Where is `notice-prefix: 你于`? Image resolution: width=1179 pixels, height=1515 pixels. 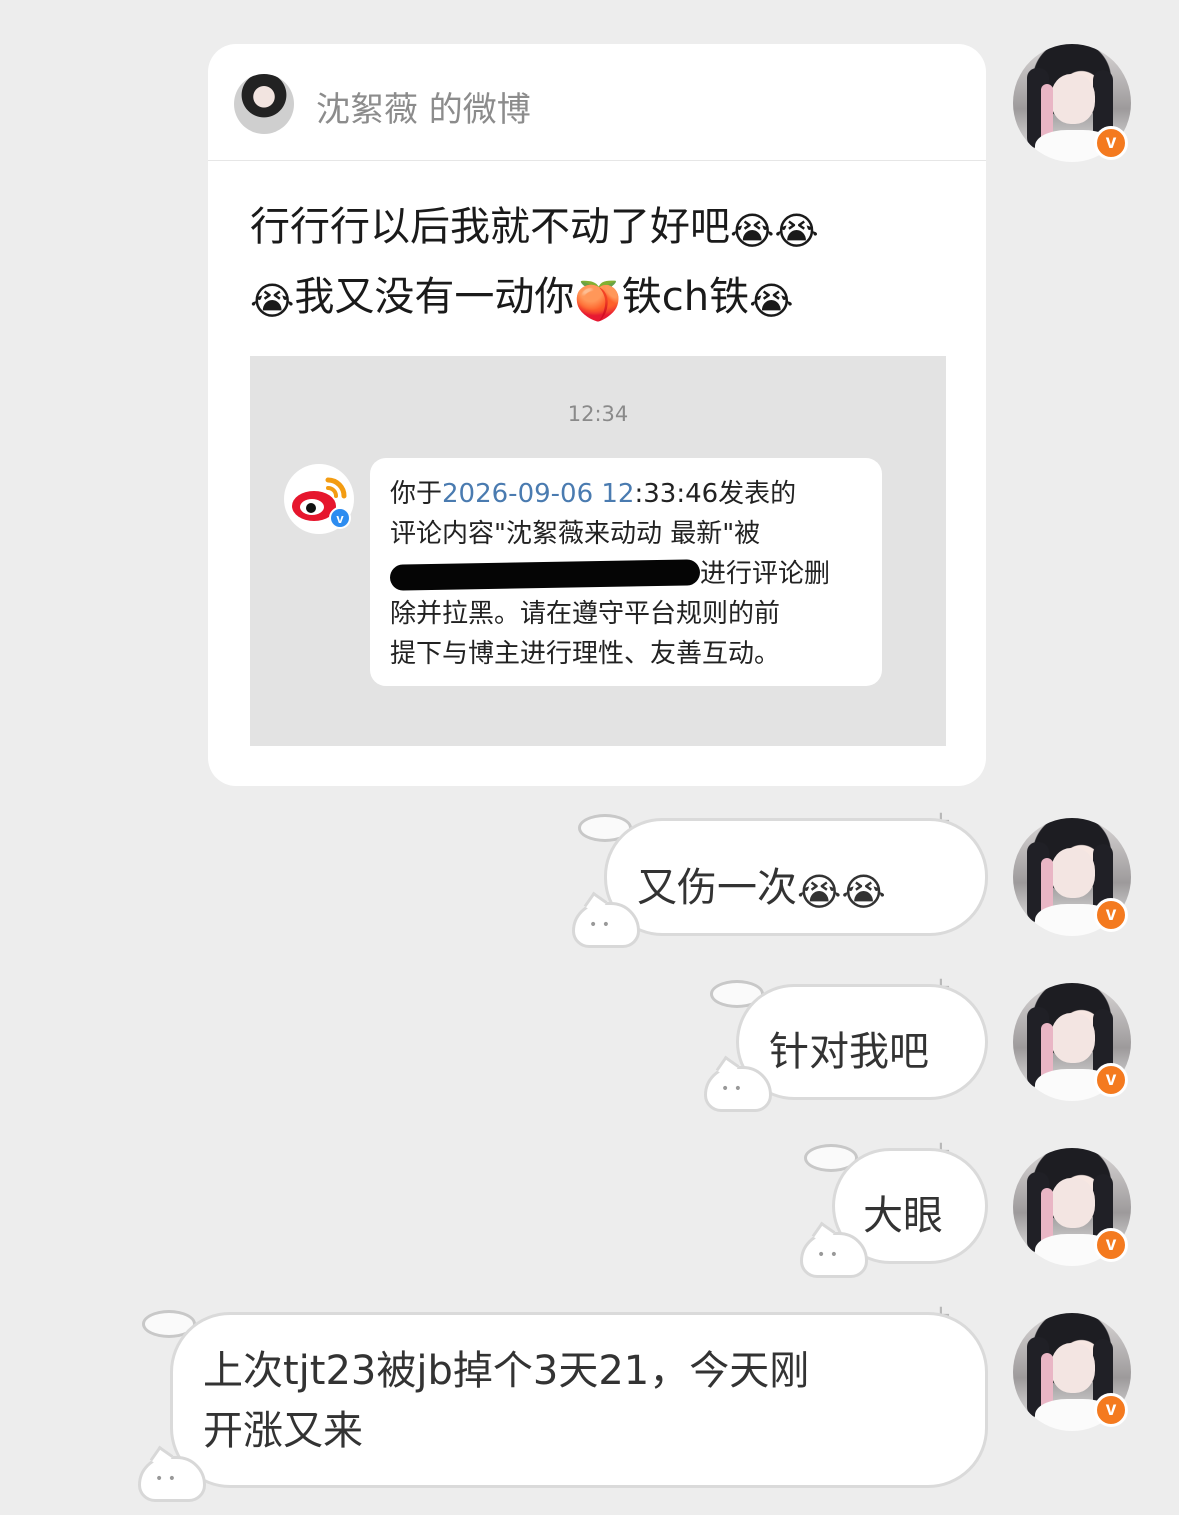 notice-prefix: 你于 is located at coordinates (416, 494).